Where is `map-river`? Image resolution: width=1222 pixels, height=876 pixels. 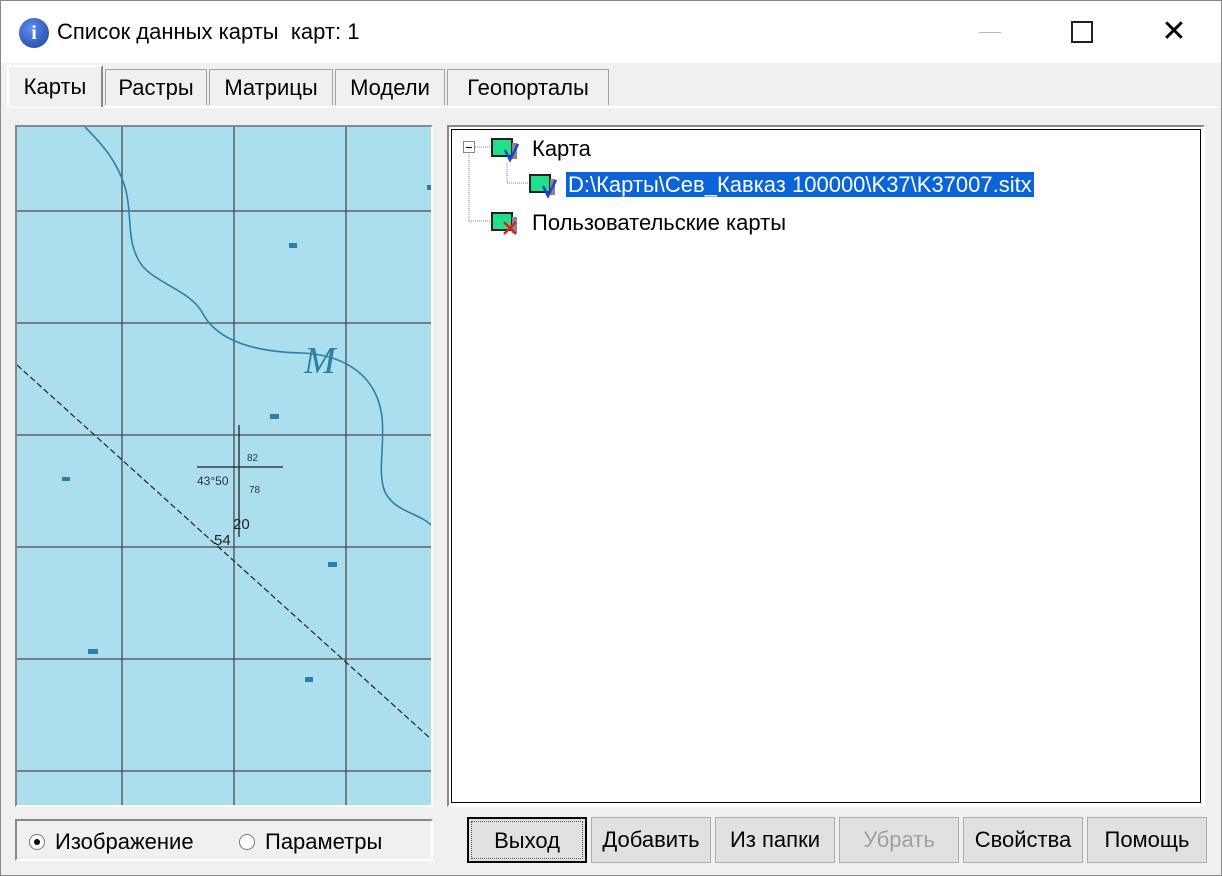 map-river is located at coordinates (257, 326).